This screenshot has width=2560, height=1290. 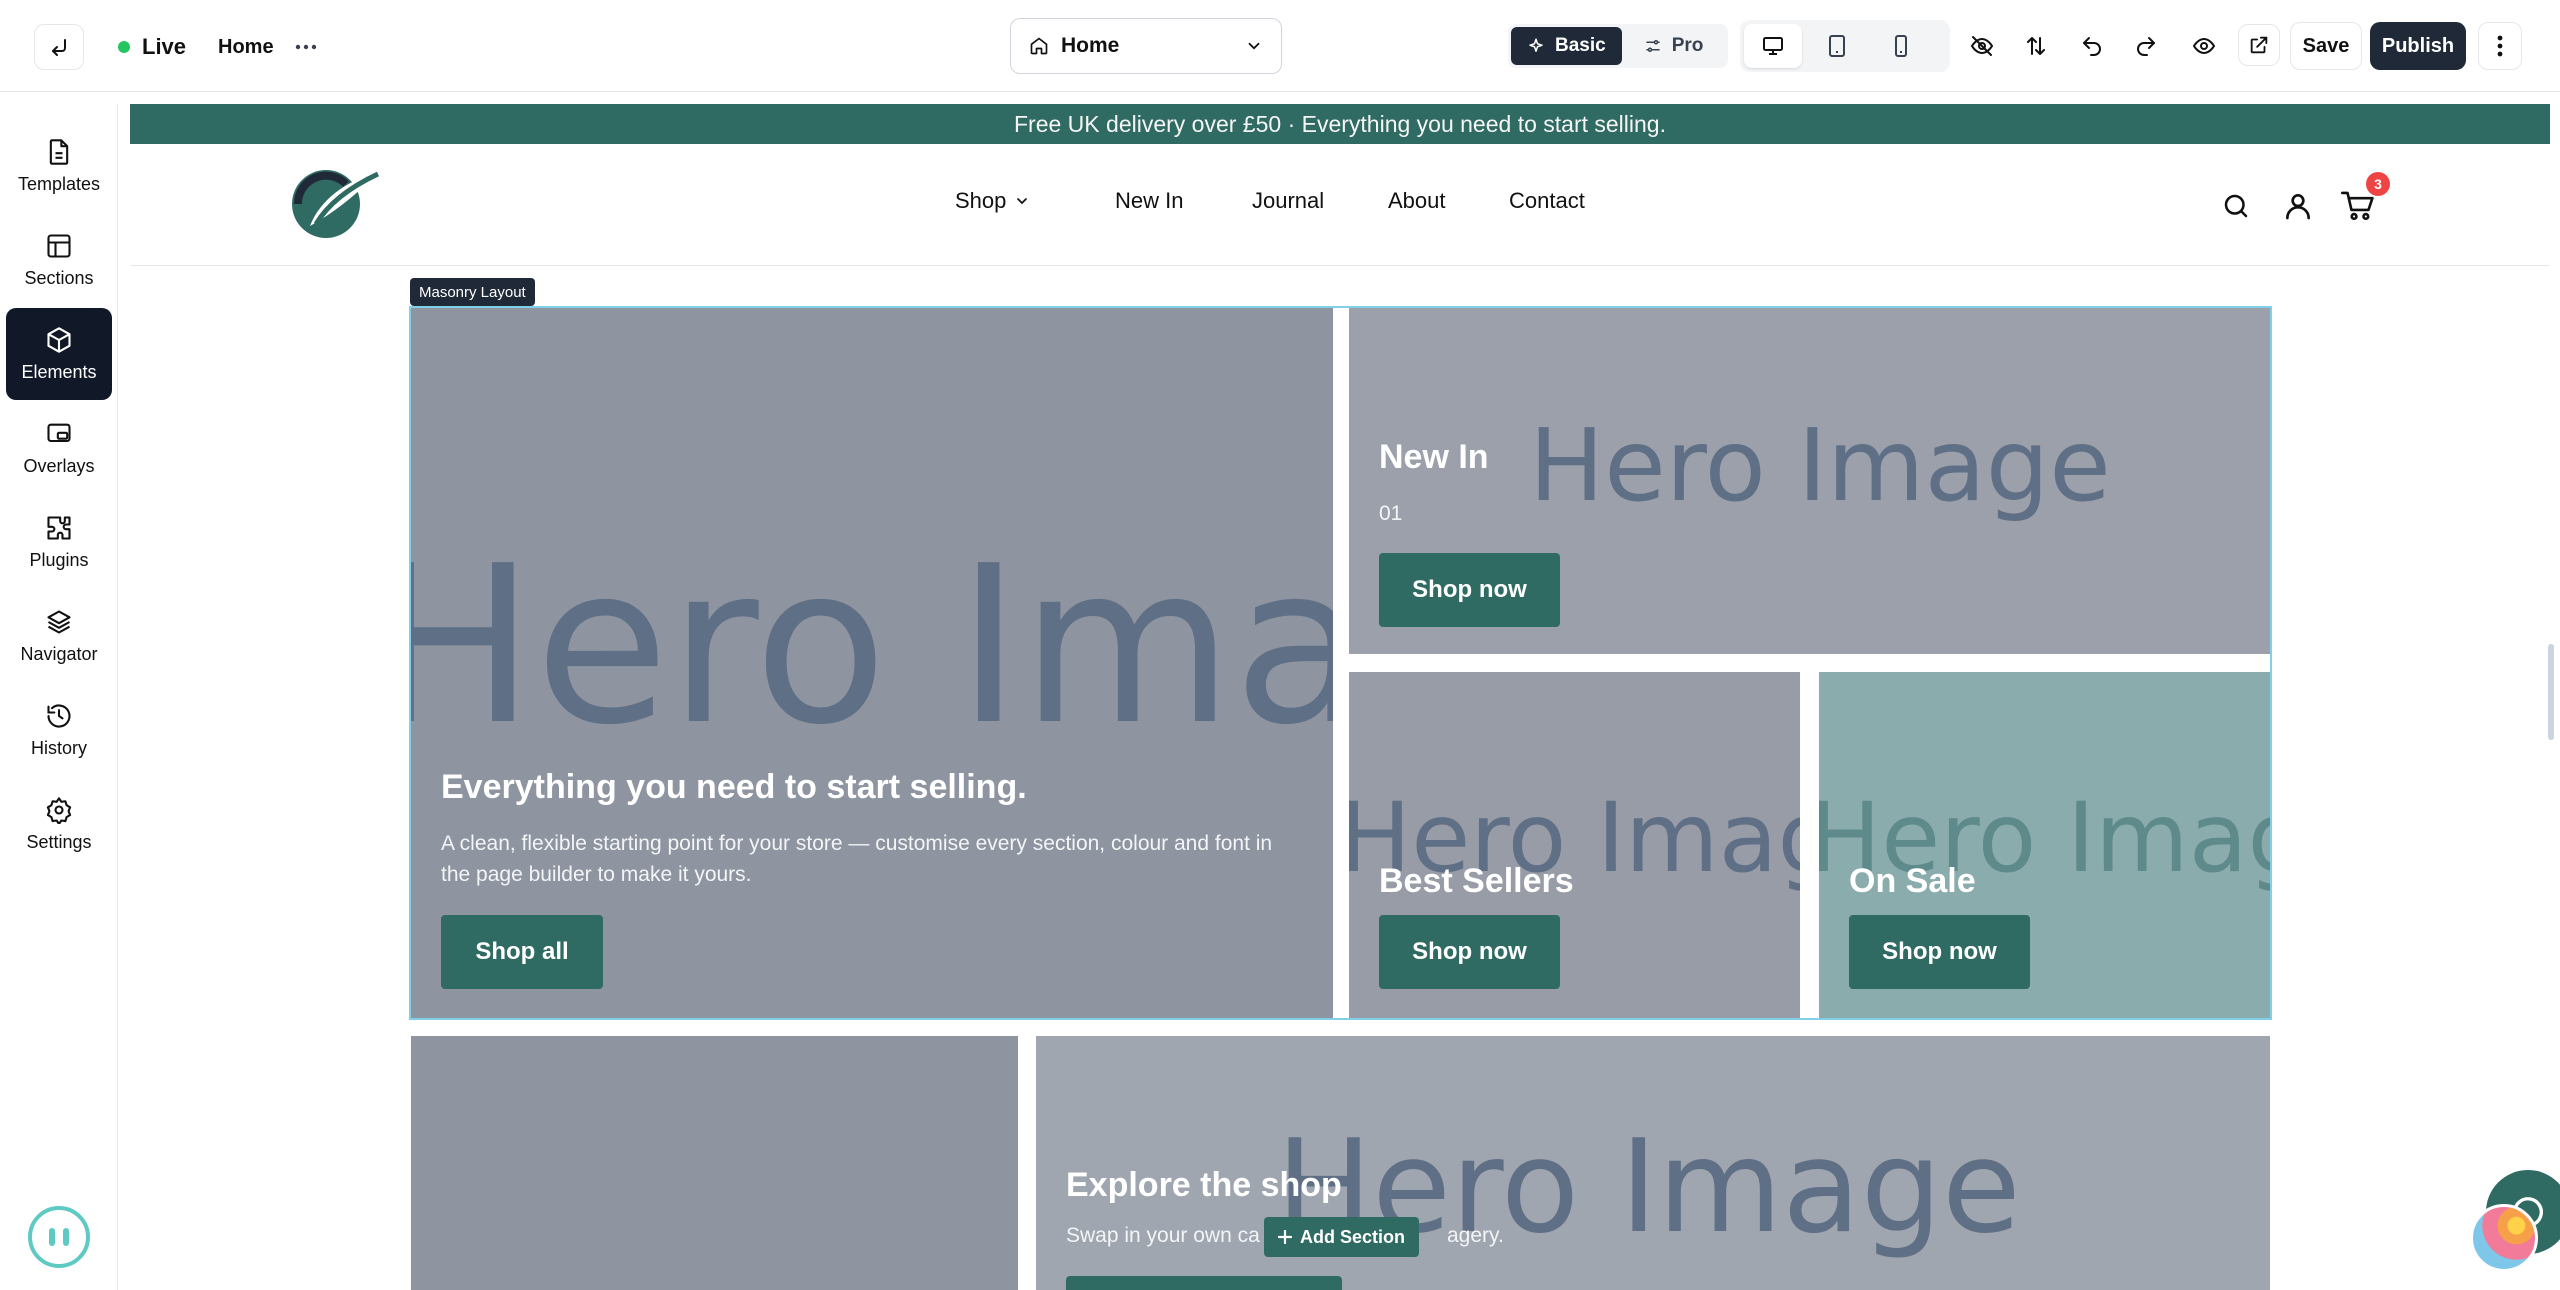 I want to click on redo-button, so click(x=2146, y=46).